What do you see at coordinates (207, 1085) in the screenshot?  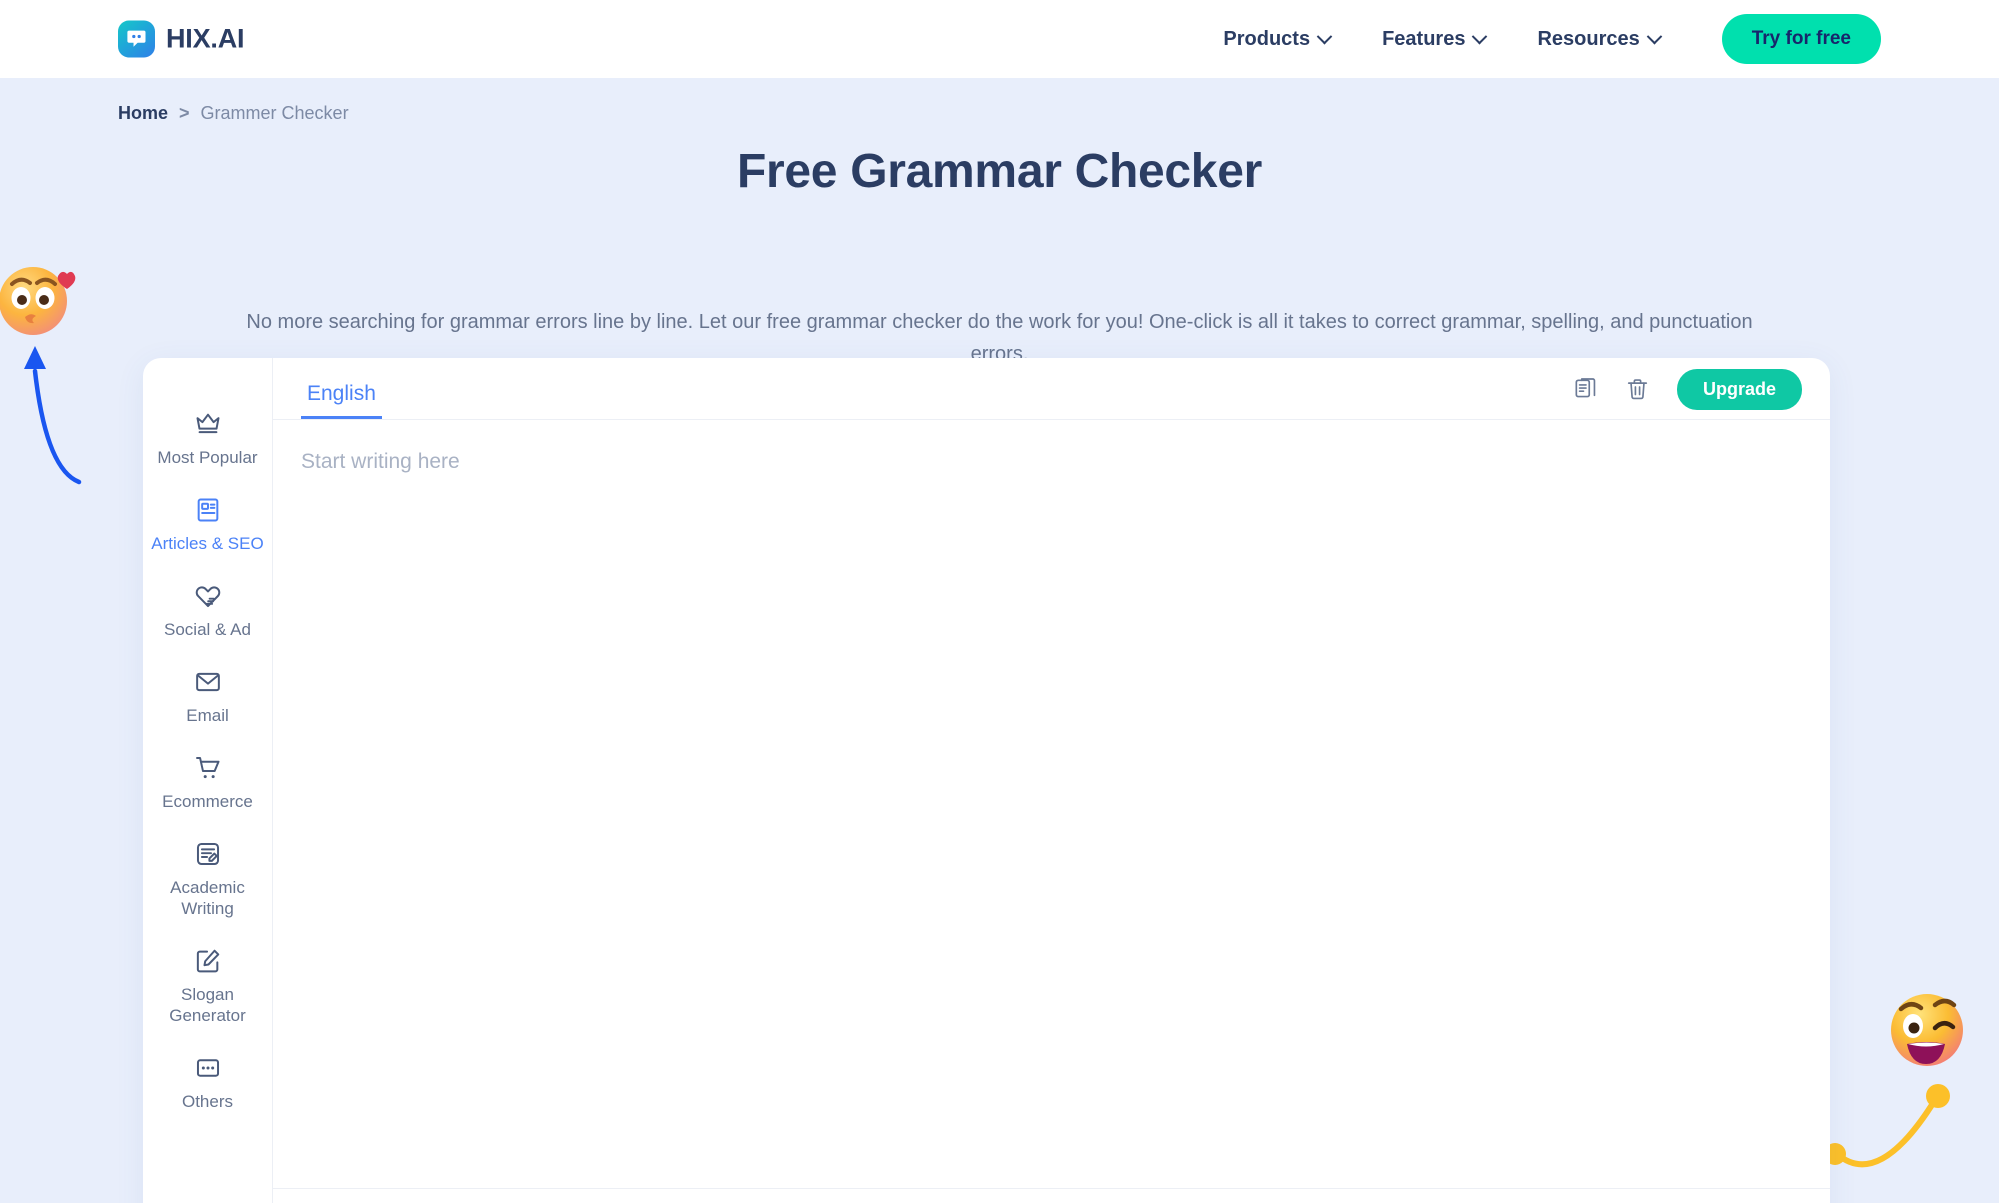 I see `sidebar-item-others: Others` at bounding box center [207, 1085].